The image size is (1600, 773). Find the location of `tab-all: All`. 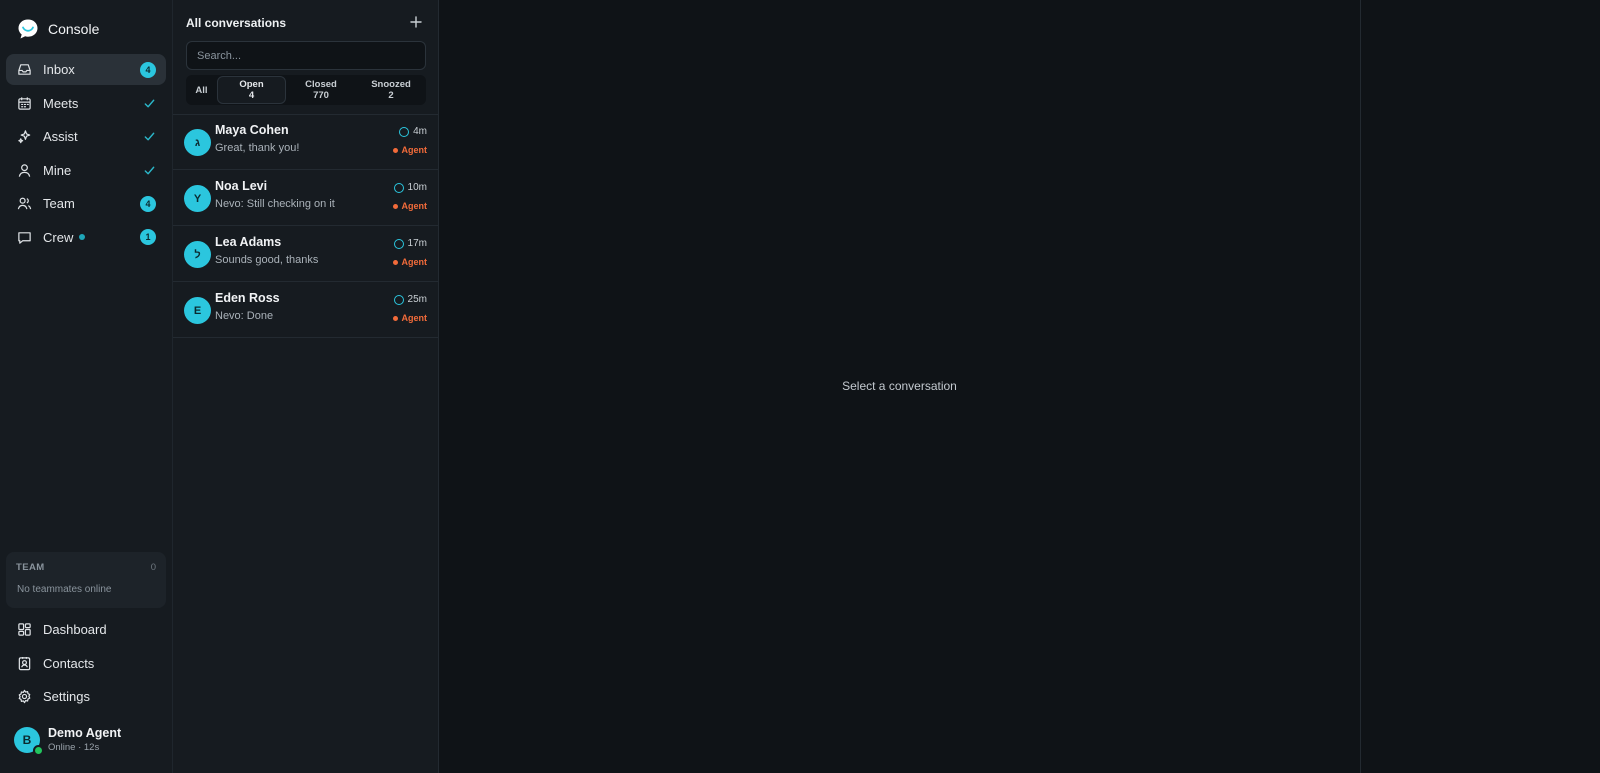

tab-all: All is located at coordinates (201, 90).